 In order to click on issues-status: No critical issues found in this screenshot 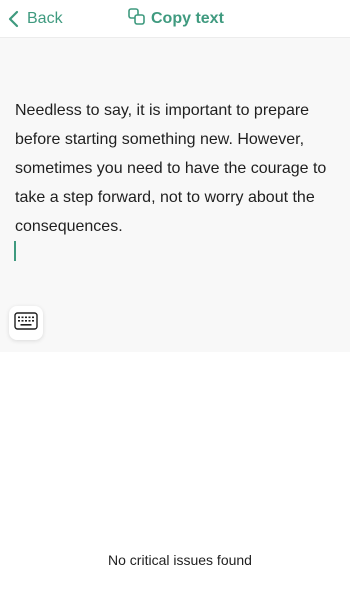, I will do `click(180, 560)`.